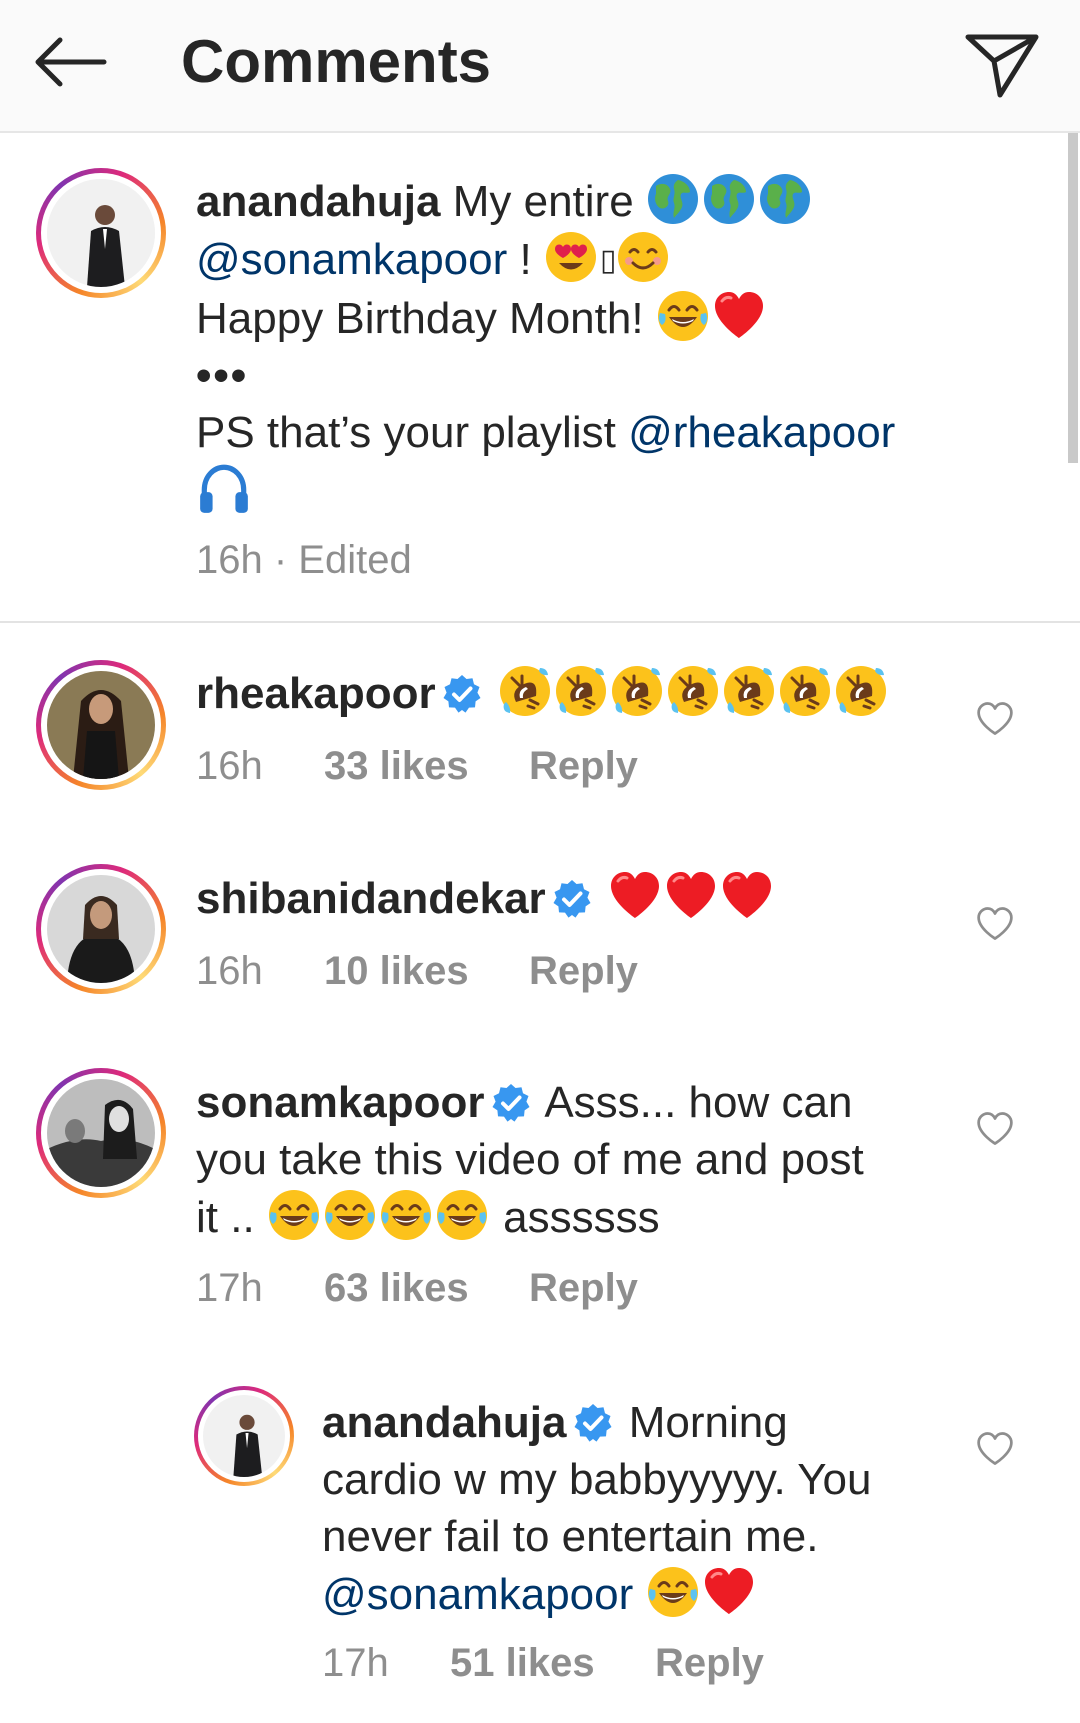  I want to click on arrow-left-icon, so click(71, 62).